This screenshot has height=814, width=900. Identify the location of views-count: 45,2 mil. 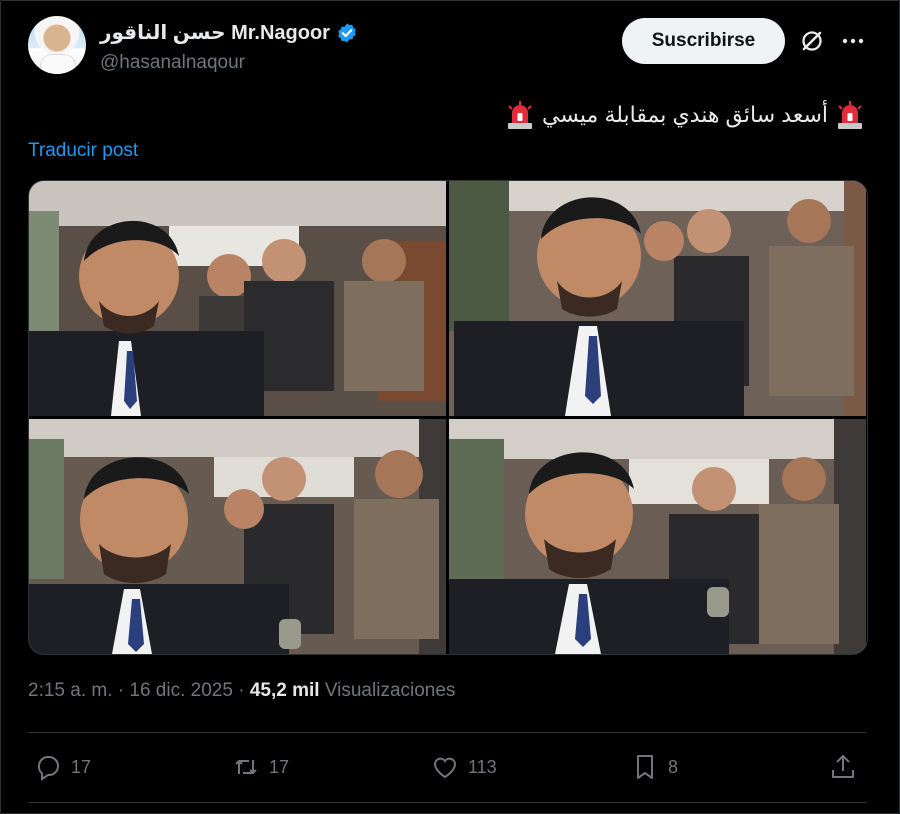
(284, 690).